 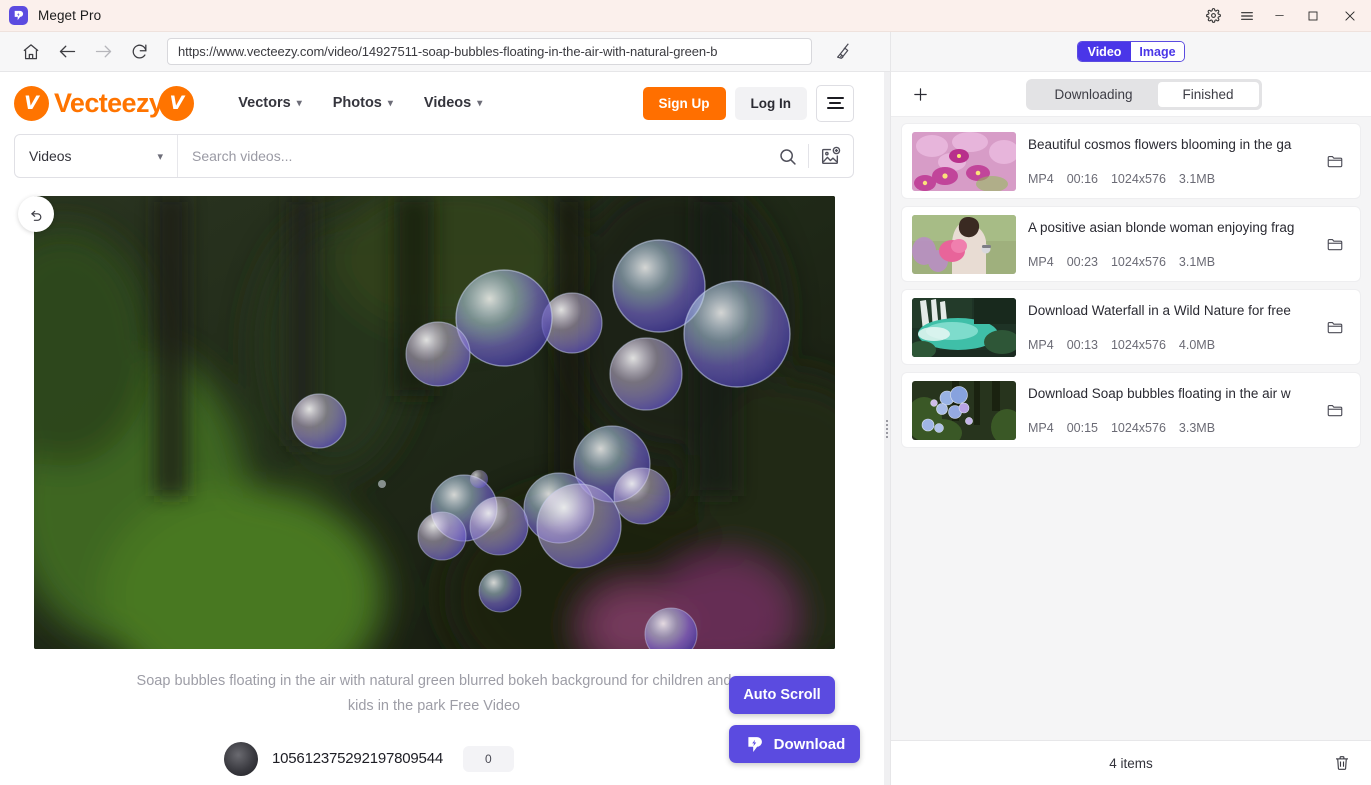 I want to click on nav-item-videos-label: Videos, so click(x=447, y=103).